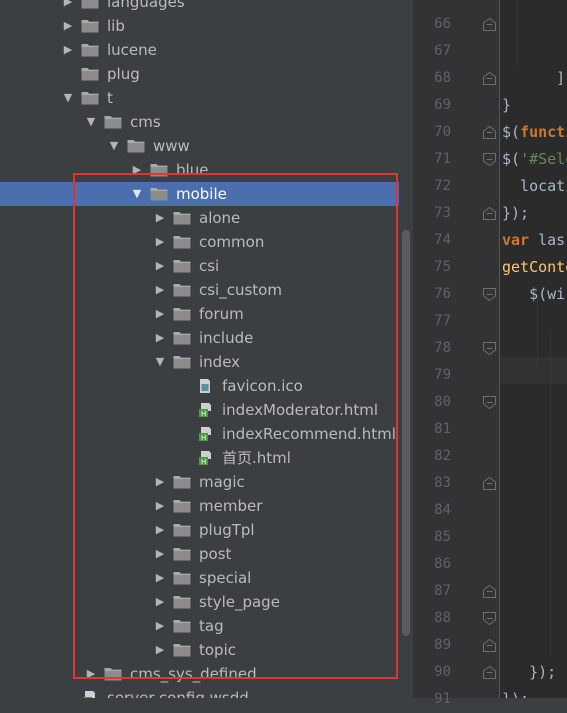 Image resolution: width=567 pixels, height=713 pixels. Describe the element at coordinates (206, 362) in the screenshot. I see `tree-node: ▼ index` at that location.